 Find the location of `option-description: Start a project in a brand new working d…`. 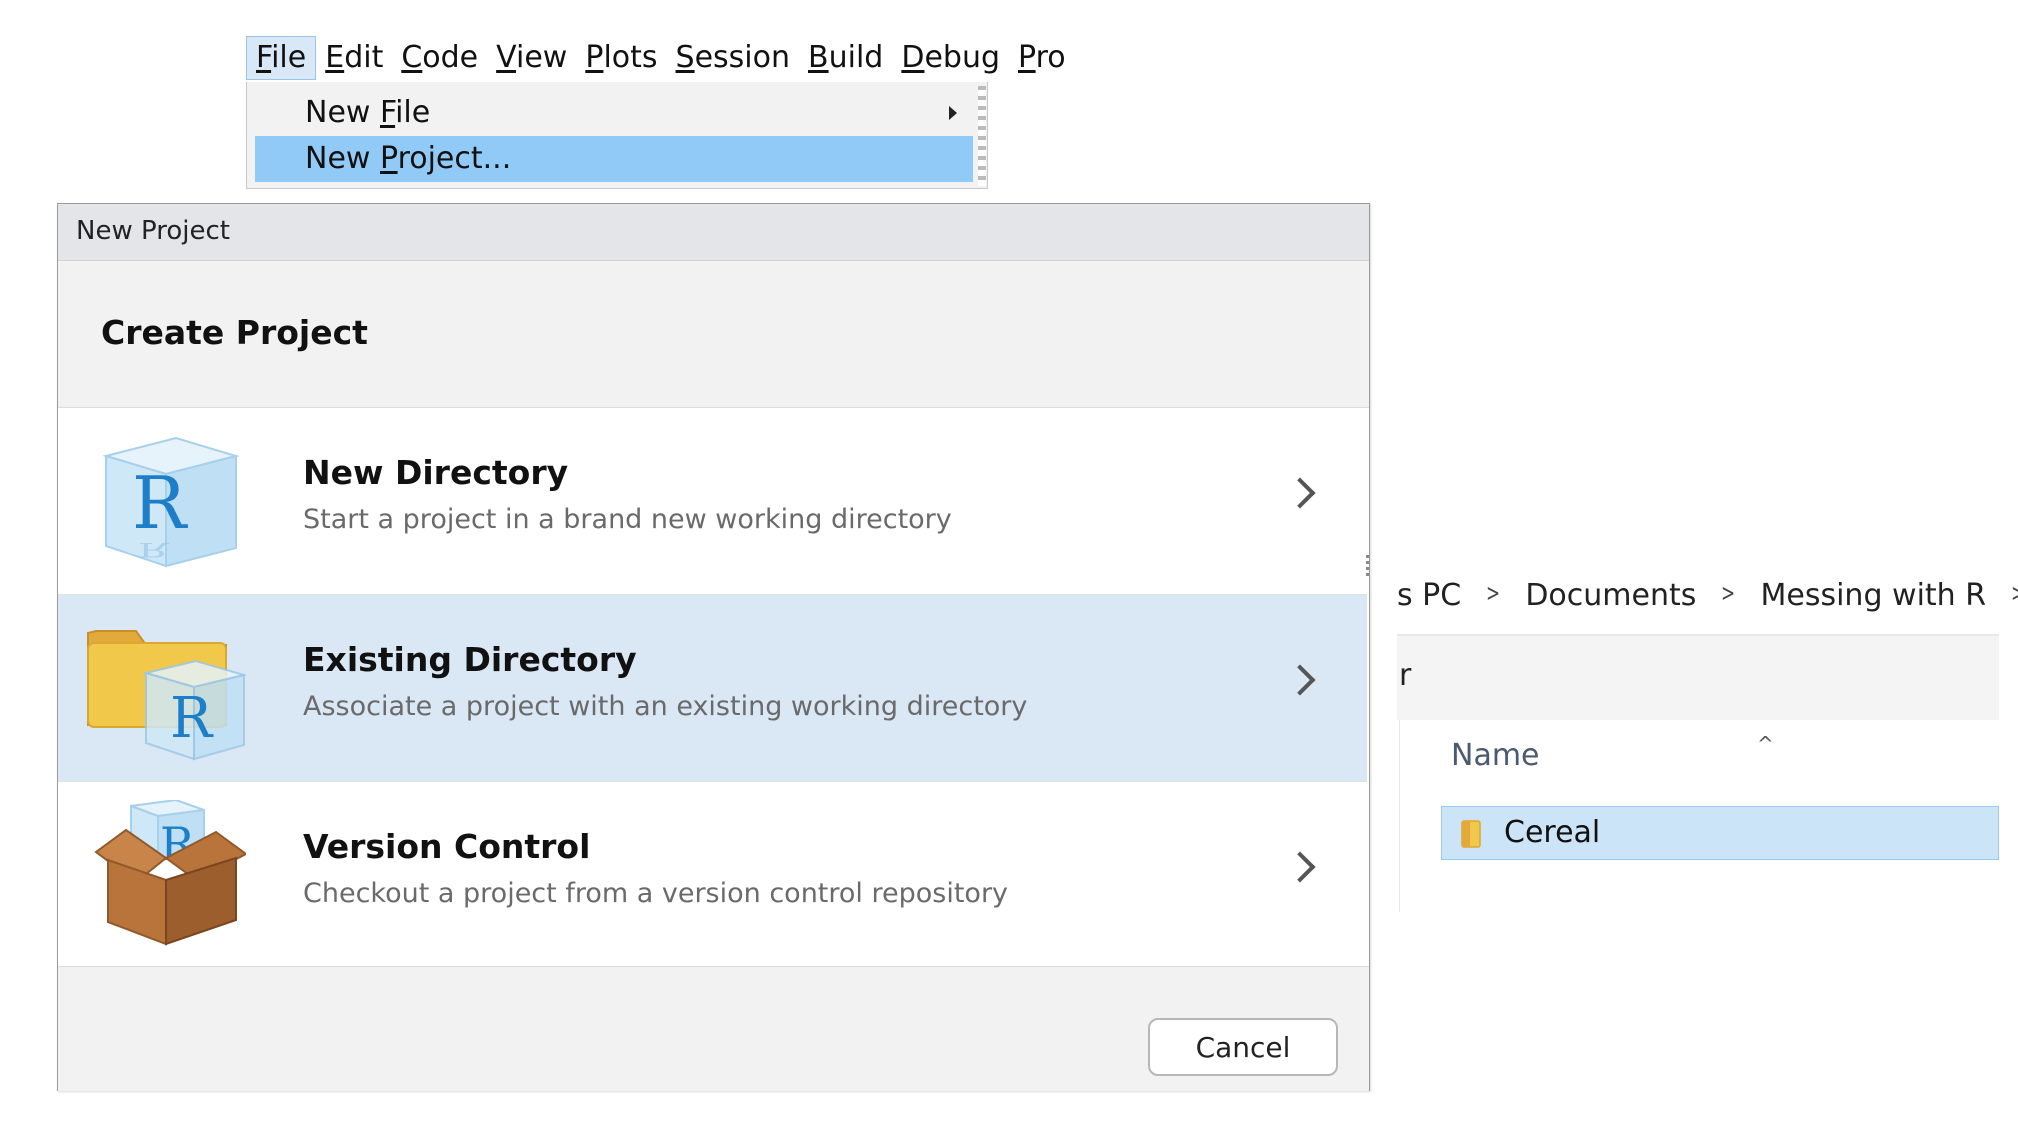

option-description: Start a project in a brand new working d… is located at coordinates (627, 519).